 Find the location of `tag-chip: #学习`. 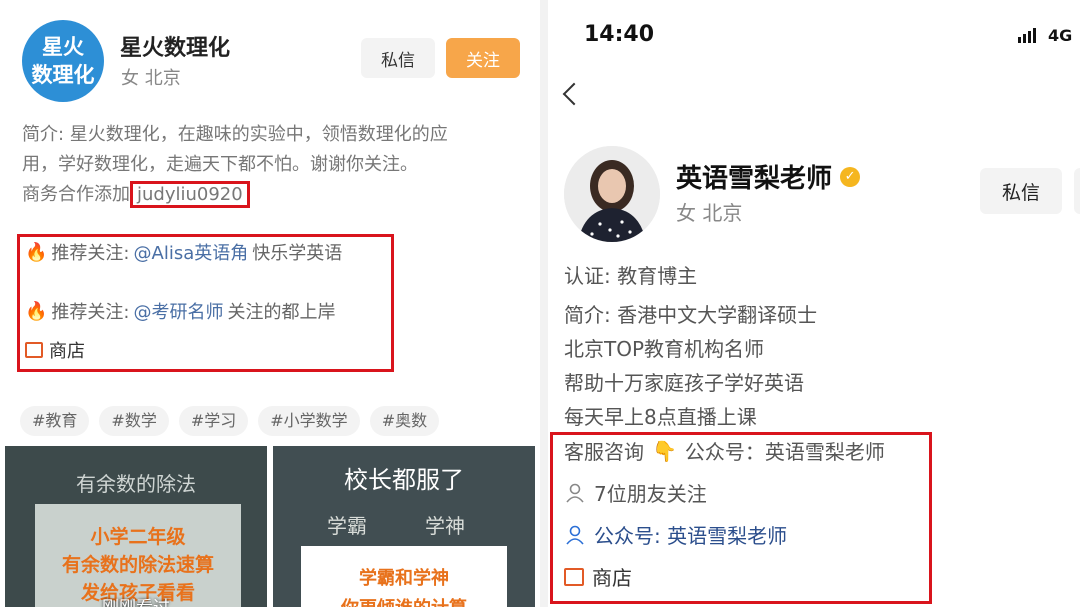

tag-chip: #学习 is located at coordinates (213, 421).